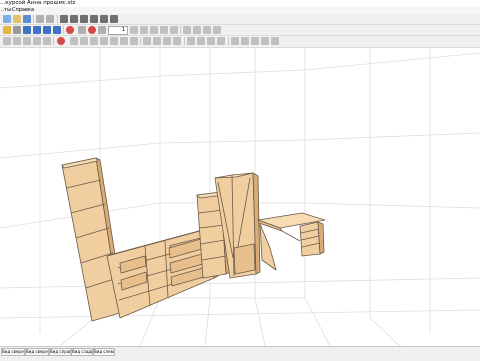 This screenshot has height=361, width=480. I want to click on shelf-icon, so click(74, 19).